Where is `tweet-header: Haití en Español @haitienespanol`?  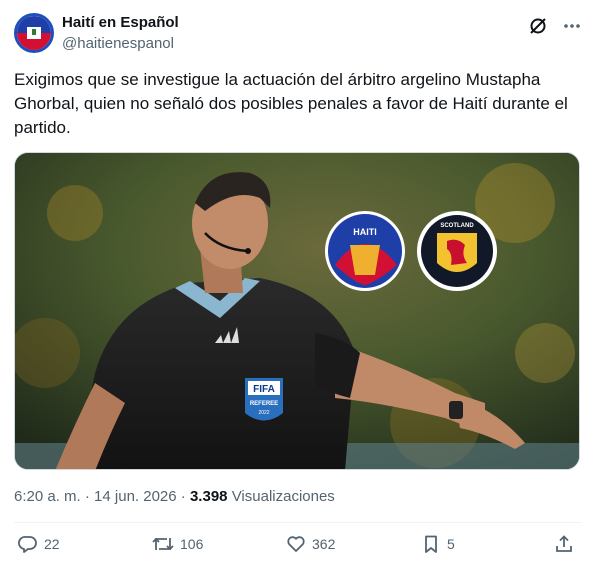
tweet-header: Haití en Español @haitienespanol is located at coordinates (298, 35).